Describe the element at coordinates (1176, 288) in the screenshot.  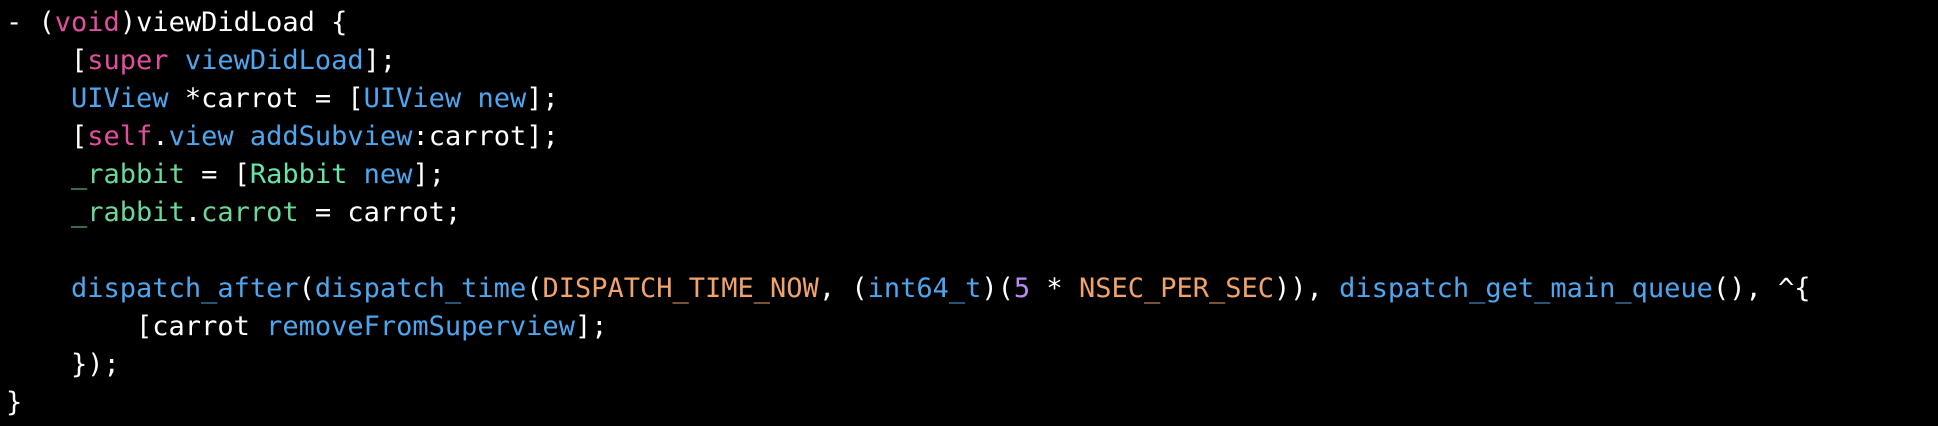
I see `code-token-macro: NSEC_PER_SEC` at that location.